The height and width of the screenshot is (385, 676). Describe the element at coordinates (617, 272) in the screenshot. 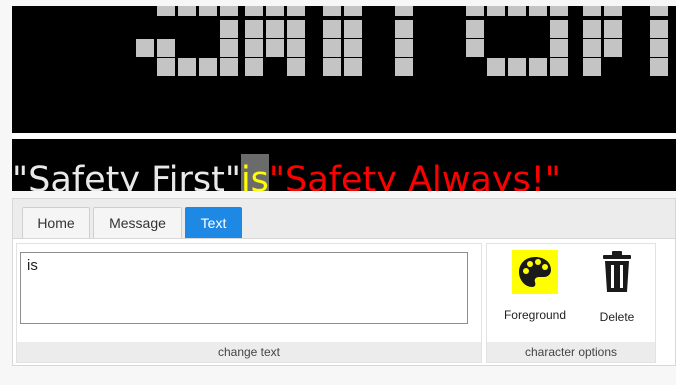

I see `trash-icon` at that location.